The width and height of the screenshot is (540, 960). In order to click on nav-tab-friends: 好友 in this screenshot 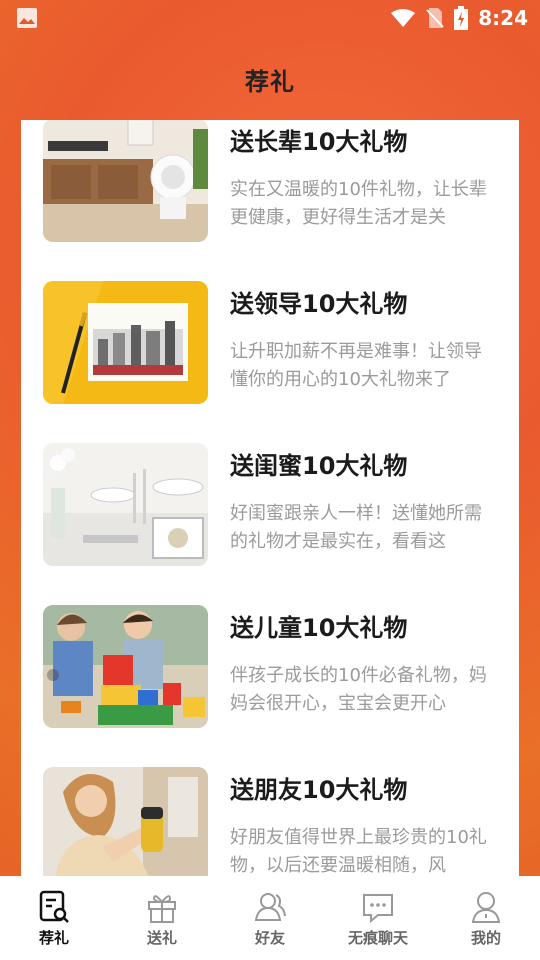, I will do `click(270, 918)`.